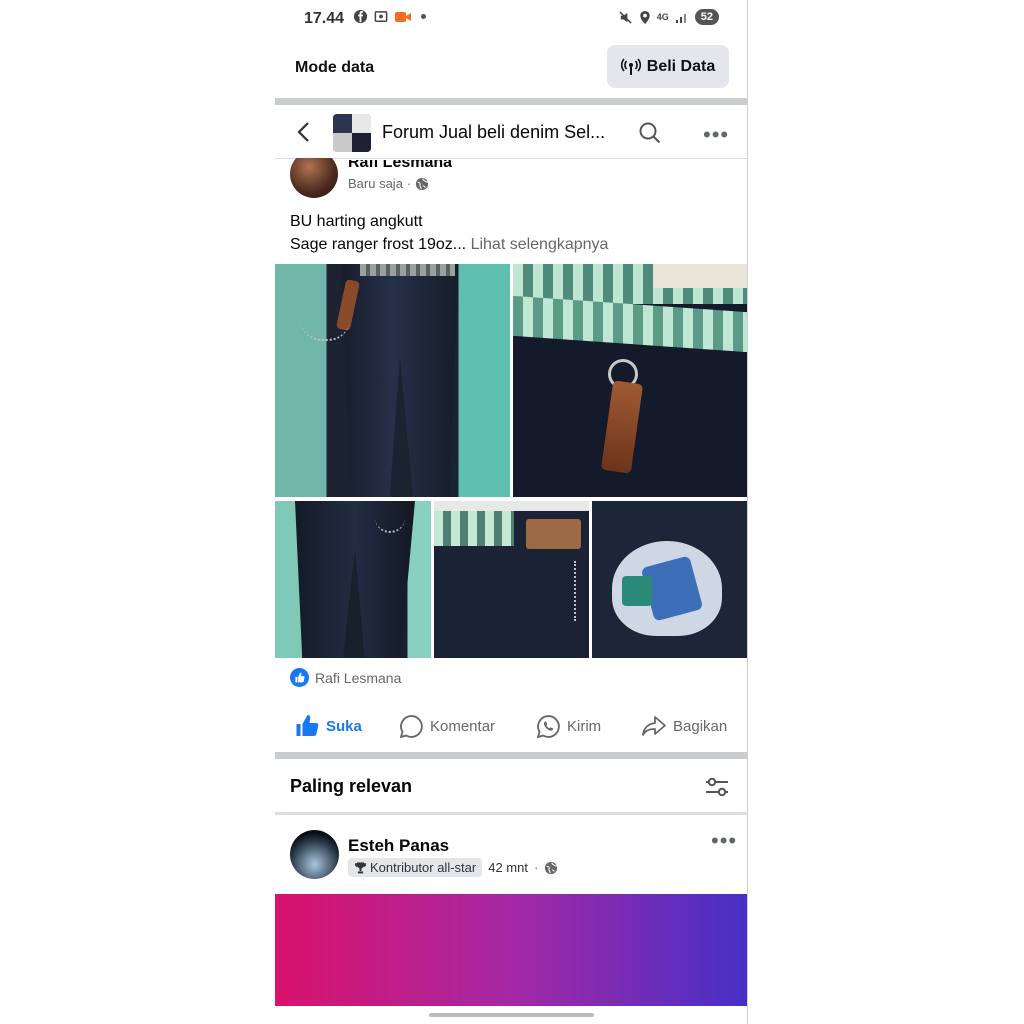 The image size is (1024, 1024). What do you see at coordinates (360, 868) in the screenshot?
I see `trophy-icon` at bounding box center [360, 868].